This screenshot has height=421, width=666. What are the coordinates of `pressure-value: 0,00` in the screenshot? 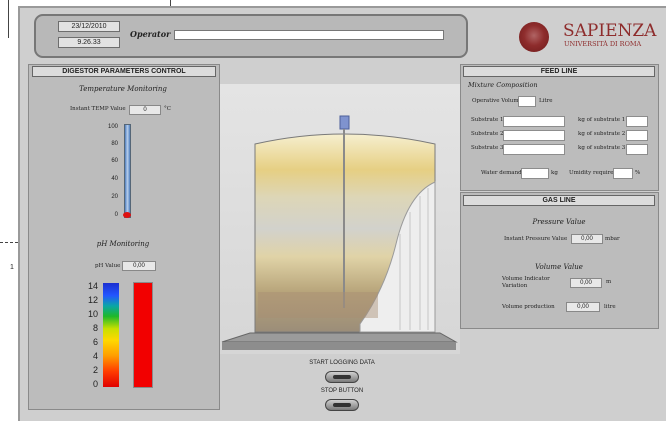 It's located at (587, 239).